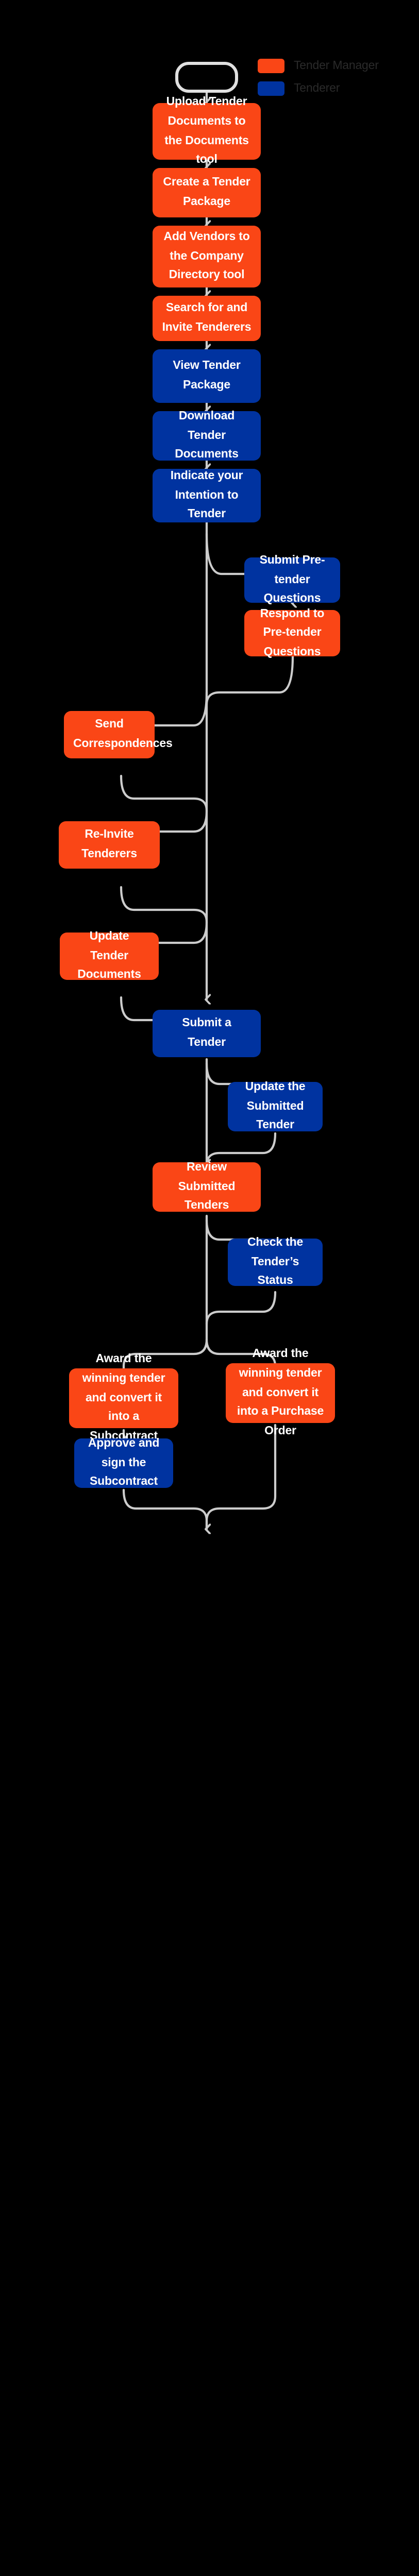  I want to click on legend-label-tender-manager: Tender Manager, so click(336, 66).